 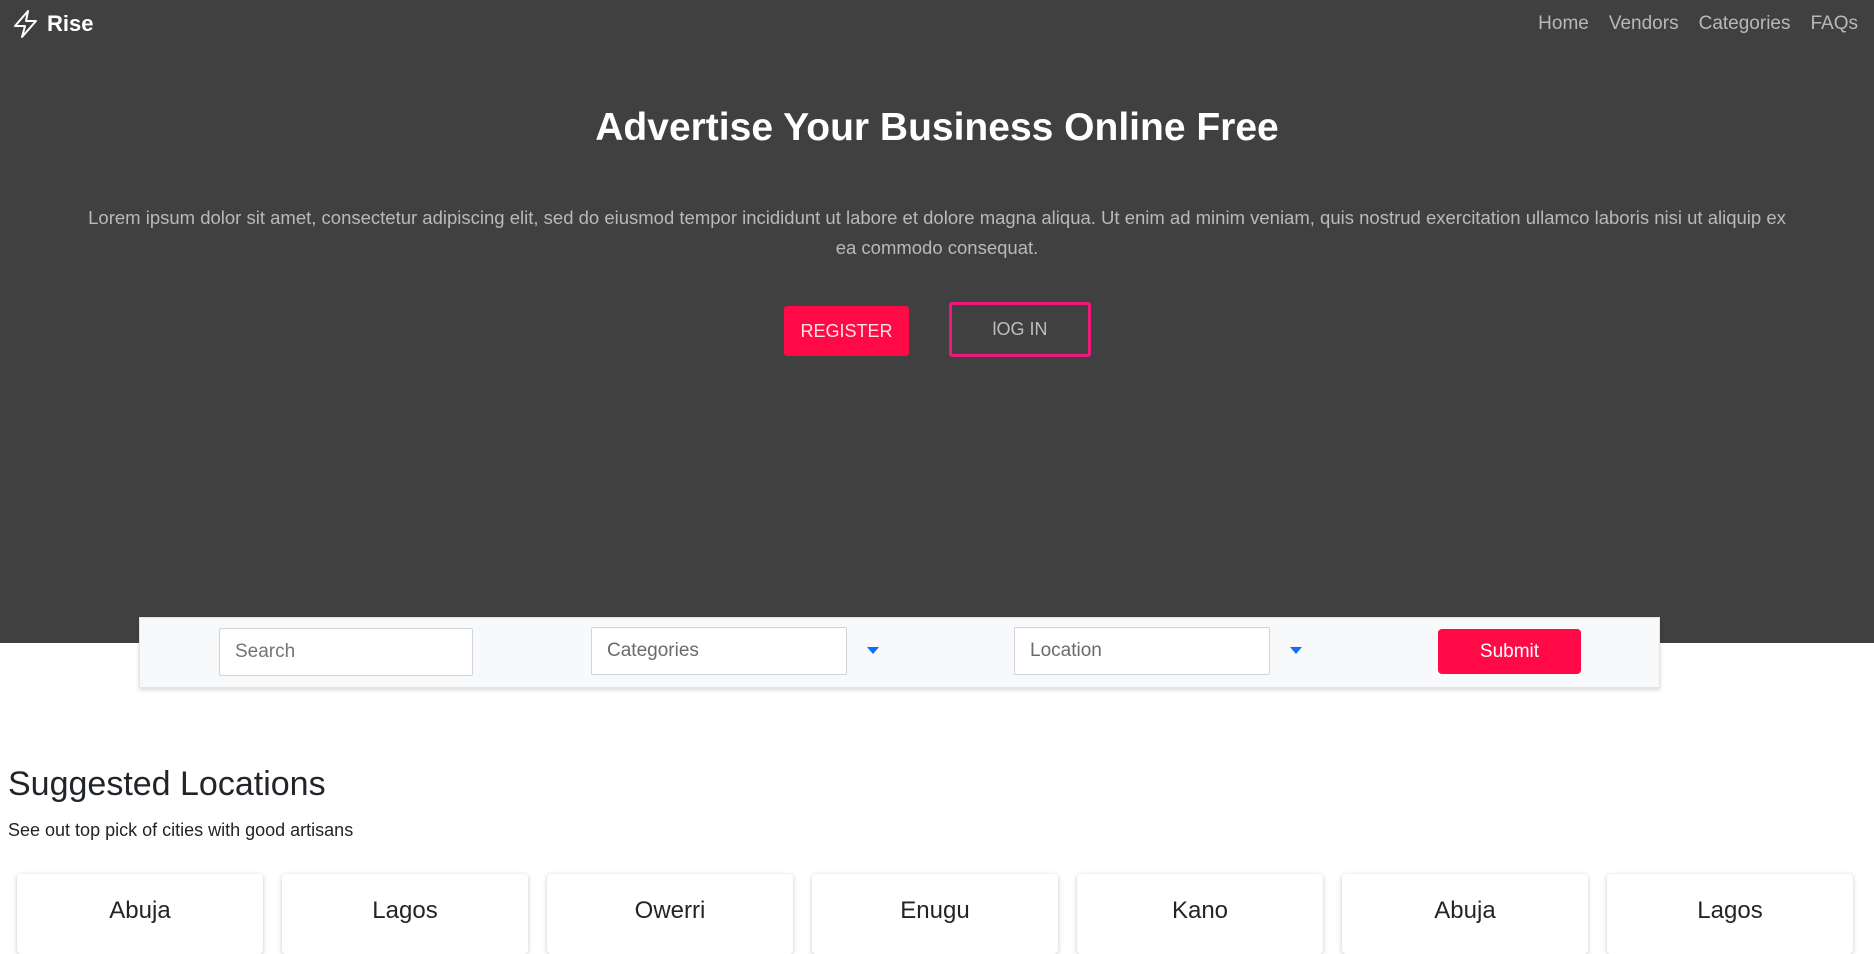 I want to click on register-button: REGISTER, so click(x=846, y=331).